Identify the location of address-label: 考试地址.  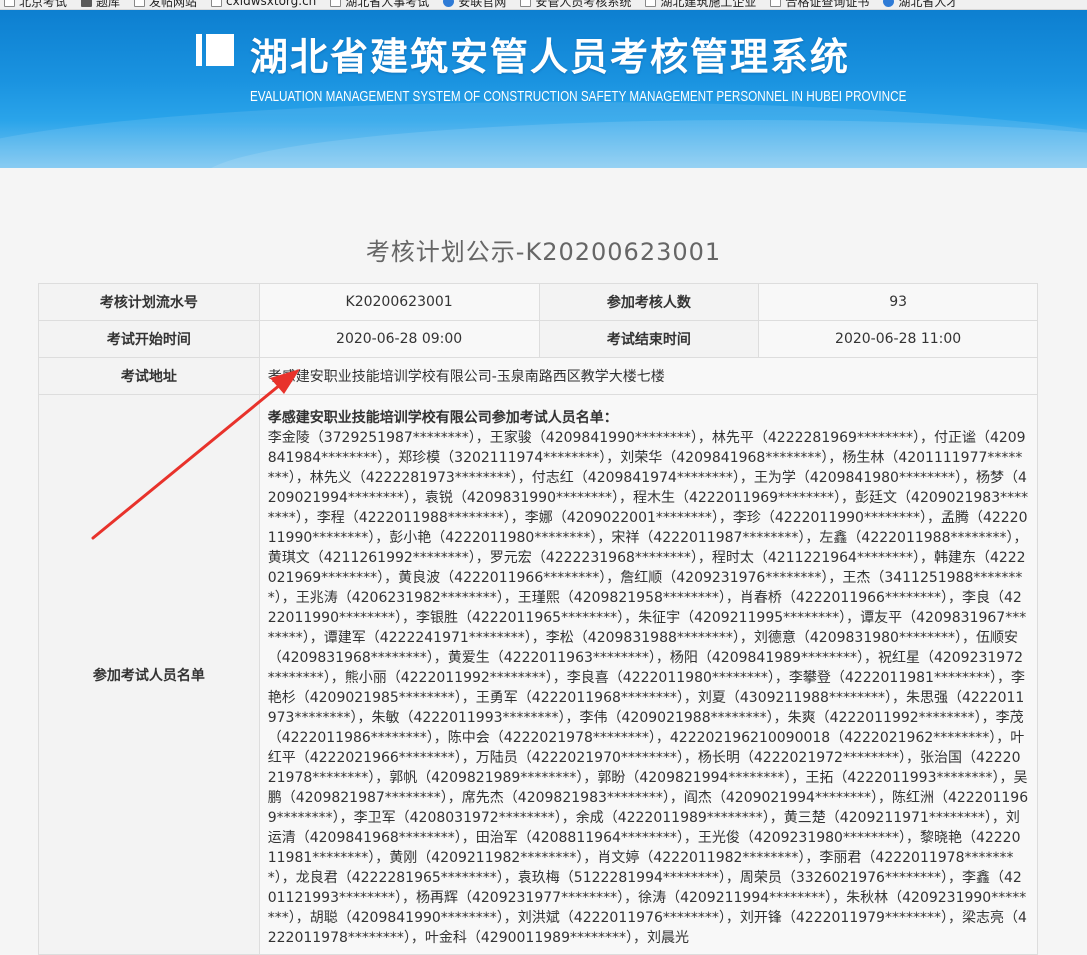
(149, 376).